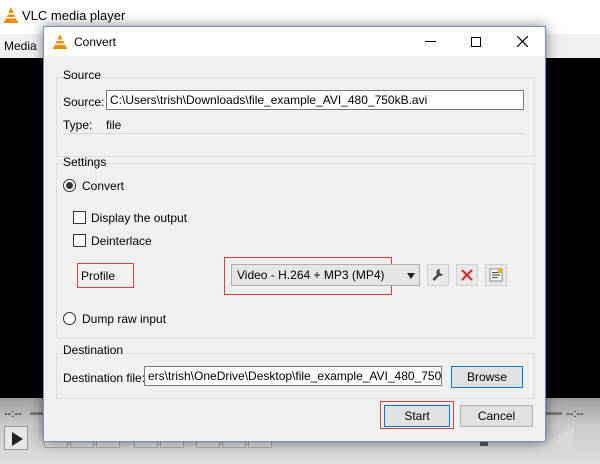 Image resolution: width=600 pixels, height=464 pixels. What do you see at coordinates (78, 125) in the screenshot?
I see `type-label: Type:` at bounding box center [78, 125].